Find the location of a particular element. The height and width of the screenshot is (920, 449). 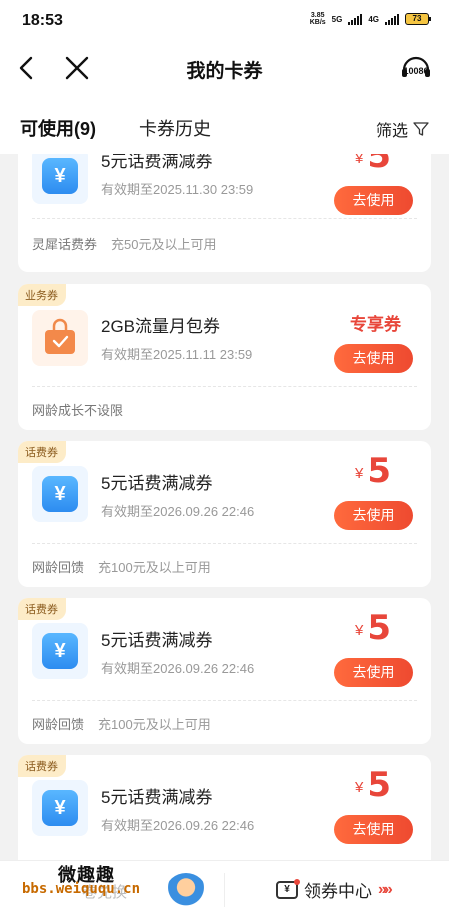

coupon-expiry: 有效期至2025.11.30 23:59 is located at coordinates (177, 189).